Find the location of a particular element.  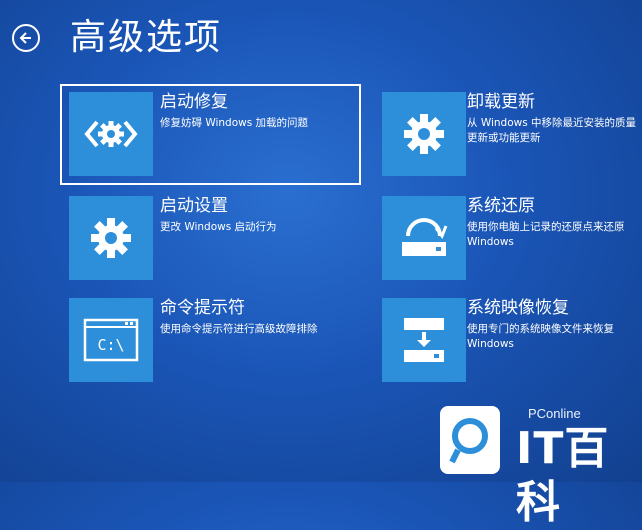

option-uninstall-updates: 卸载更新 从 Windows 中移除最近安装的质量更新或功能更新 is located at coordinates (507, 134).